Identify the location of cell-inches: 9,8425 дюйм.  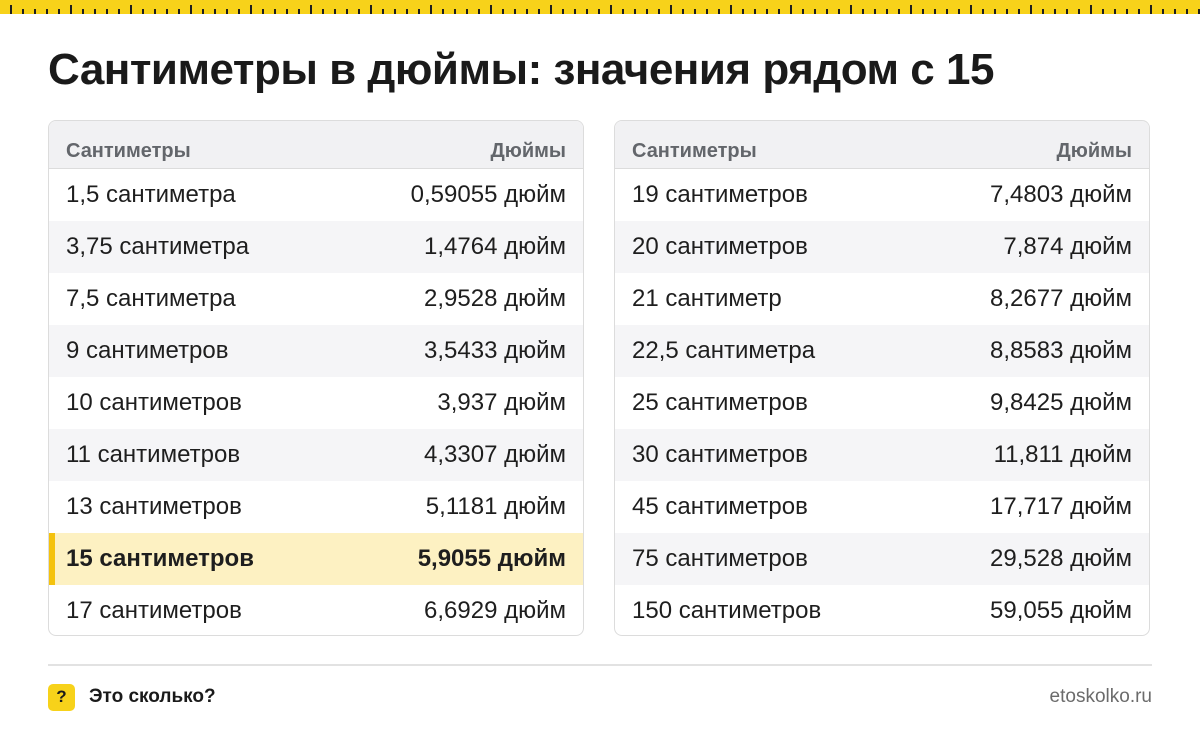
(1061, 402).